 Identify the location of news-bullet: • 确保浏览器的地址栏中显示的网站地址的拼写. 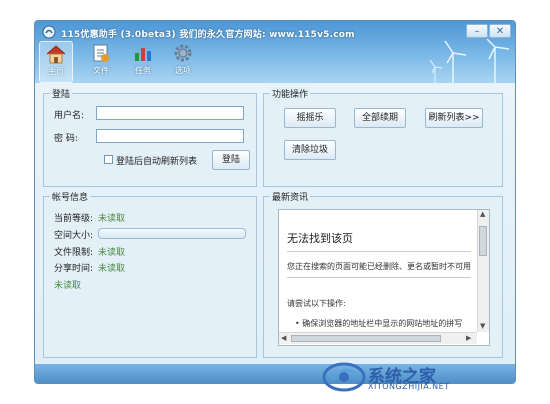
(379, 323).